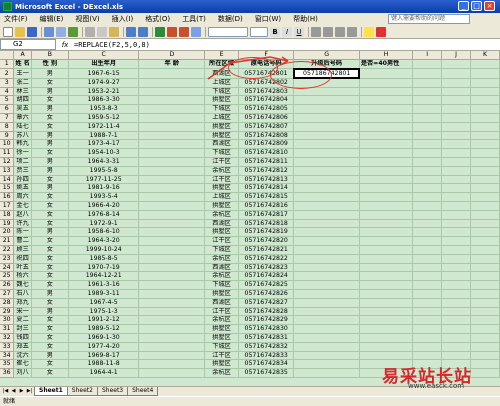 This screenshot has height=406, width=500. I want to click on menu-help: 帮助(H), so click(305, 19).